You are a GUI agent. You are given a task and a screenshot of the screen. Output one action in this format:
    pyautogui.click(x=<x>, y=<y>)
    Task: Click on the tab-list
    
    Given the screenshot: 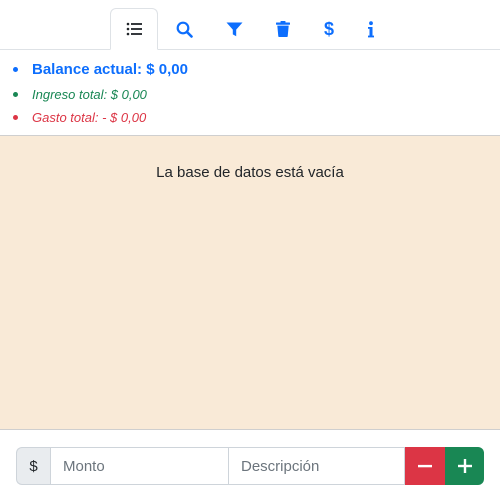 What is the action you would take?
    pyautogui.click(x=134, y=29)
    